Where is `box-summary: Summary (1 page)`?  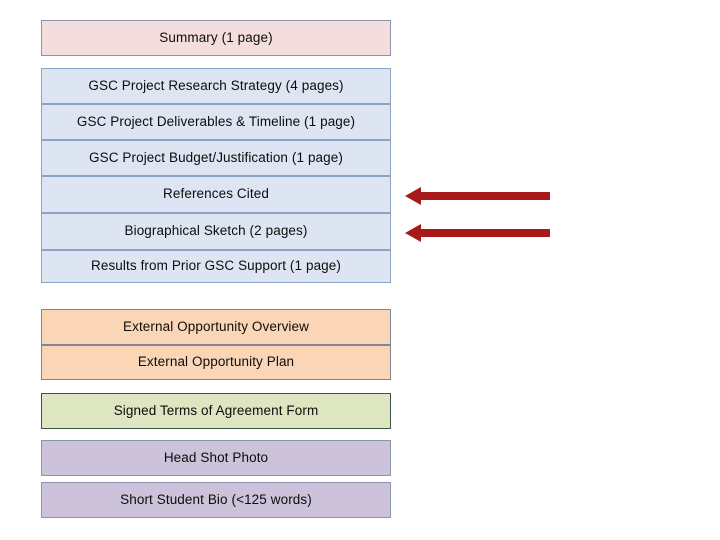 box-summary: Summary (1 page) is located at coordinates (216, 38).